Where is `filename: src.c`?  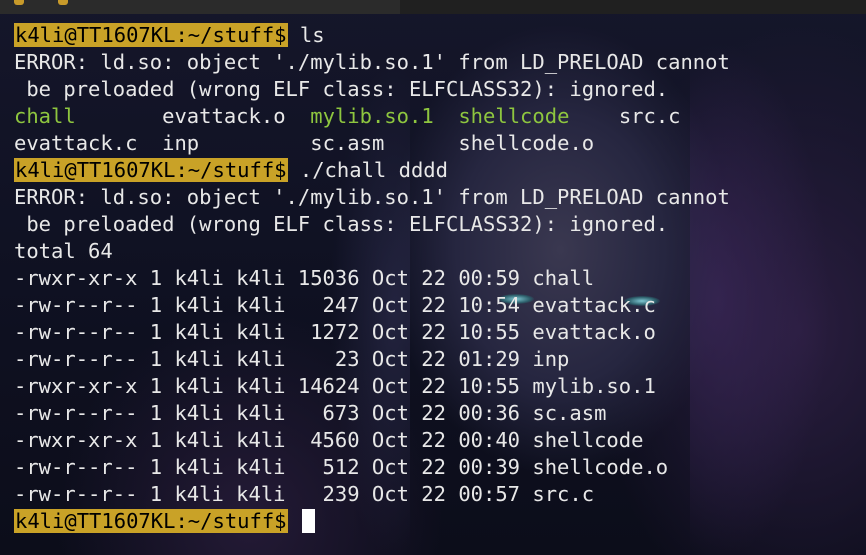
filename: src.c is located at coordinates (649, 116).